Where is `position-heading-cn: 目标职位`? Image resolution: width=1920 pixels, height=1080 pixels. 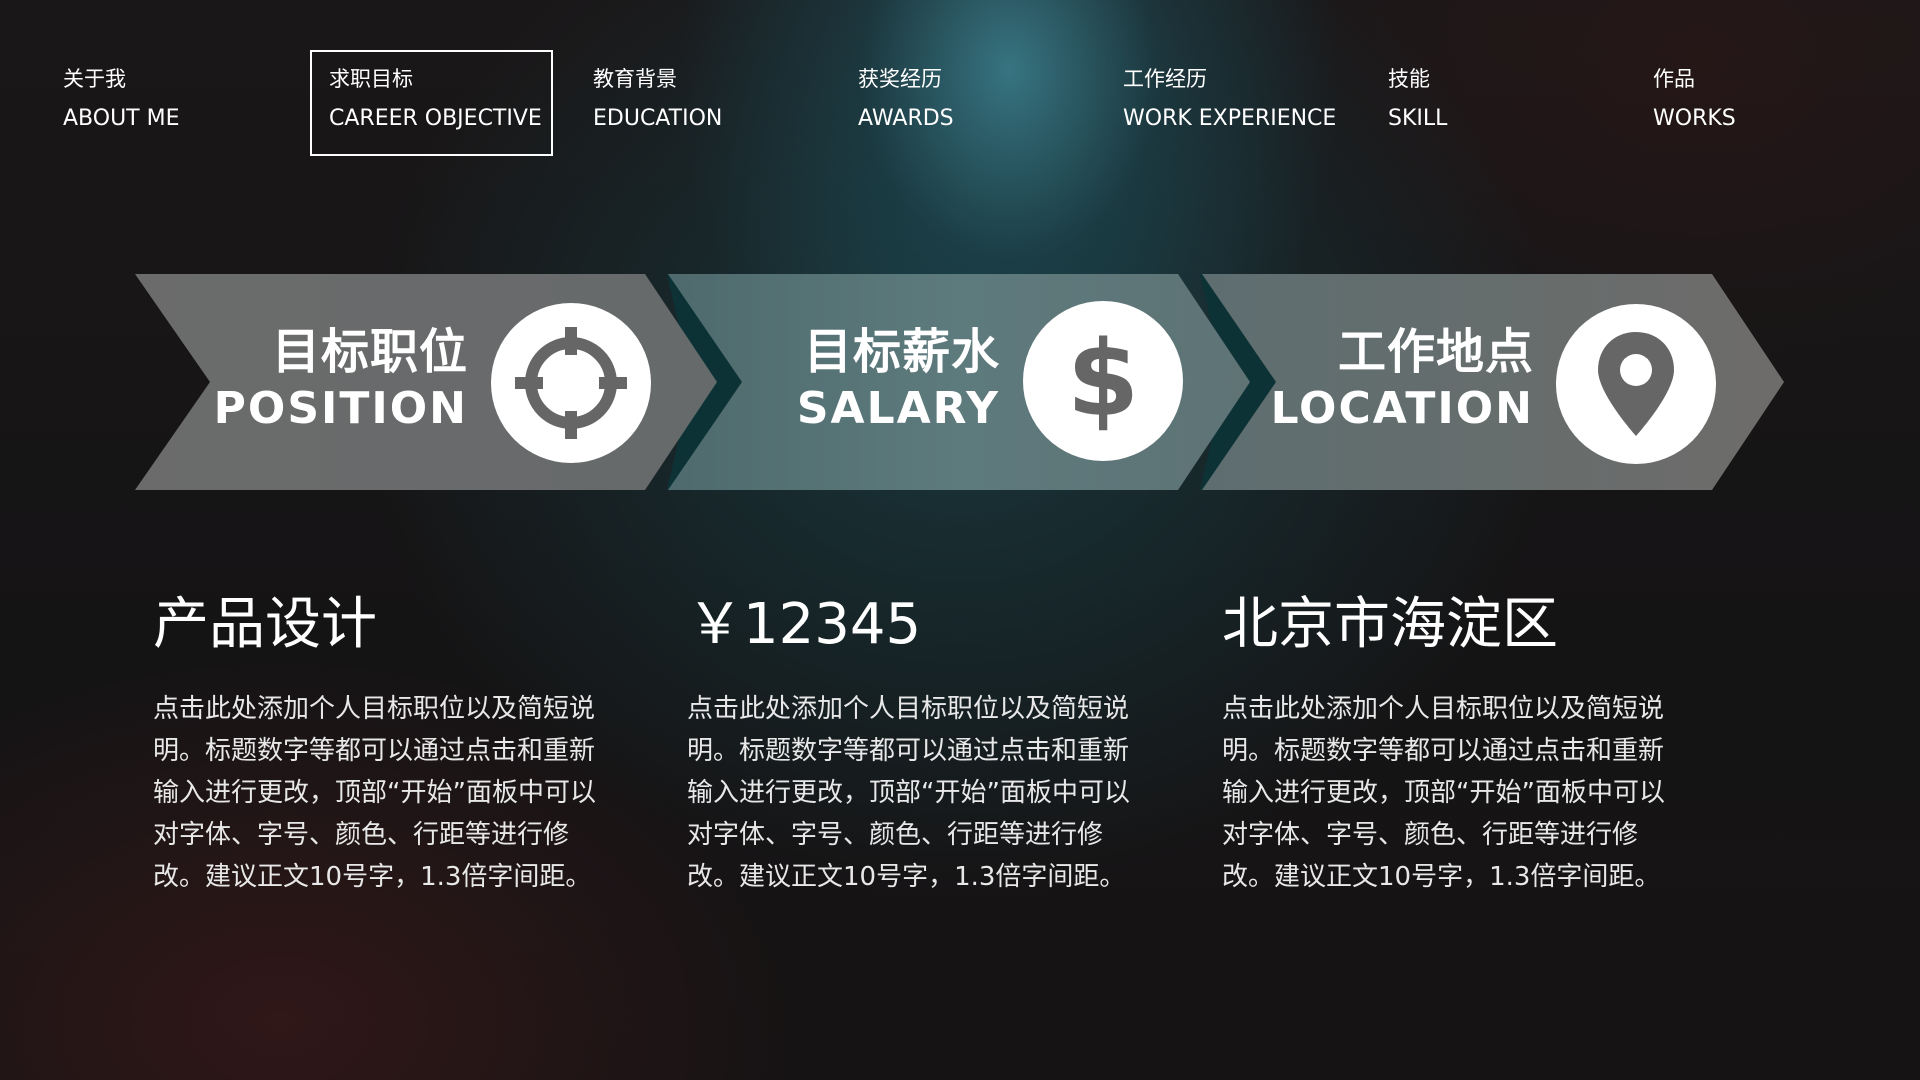
position-heading-cn: 目标职位 is located at coordinates (369, 352).